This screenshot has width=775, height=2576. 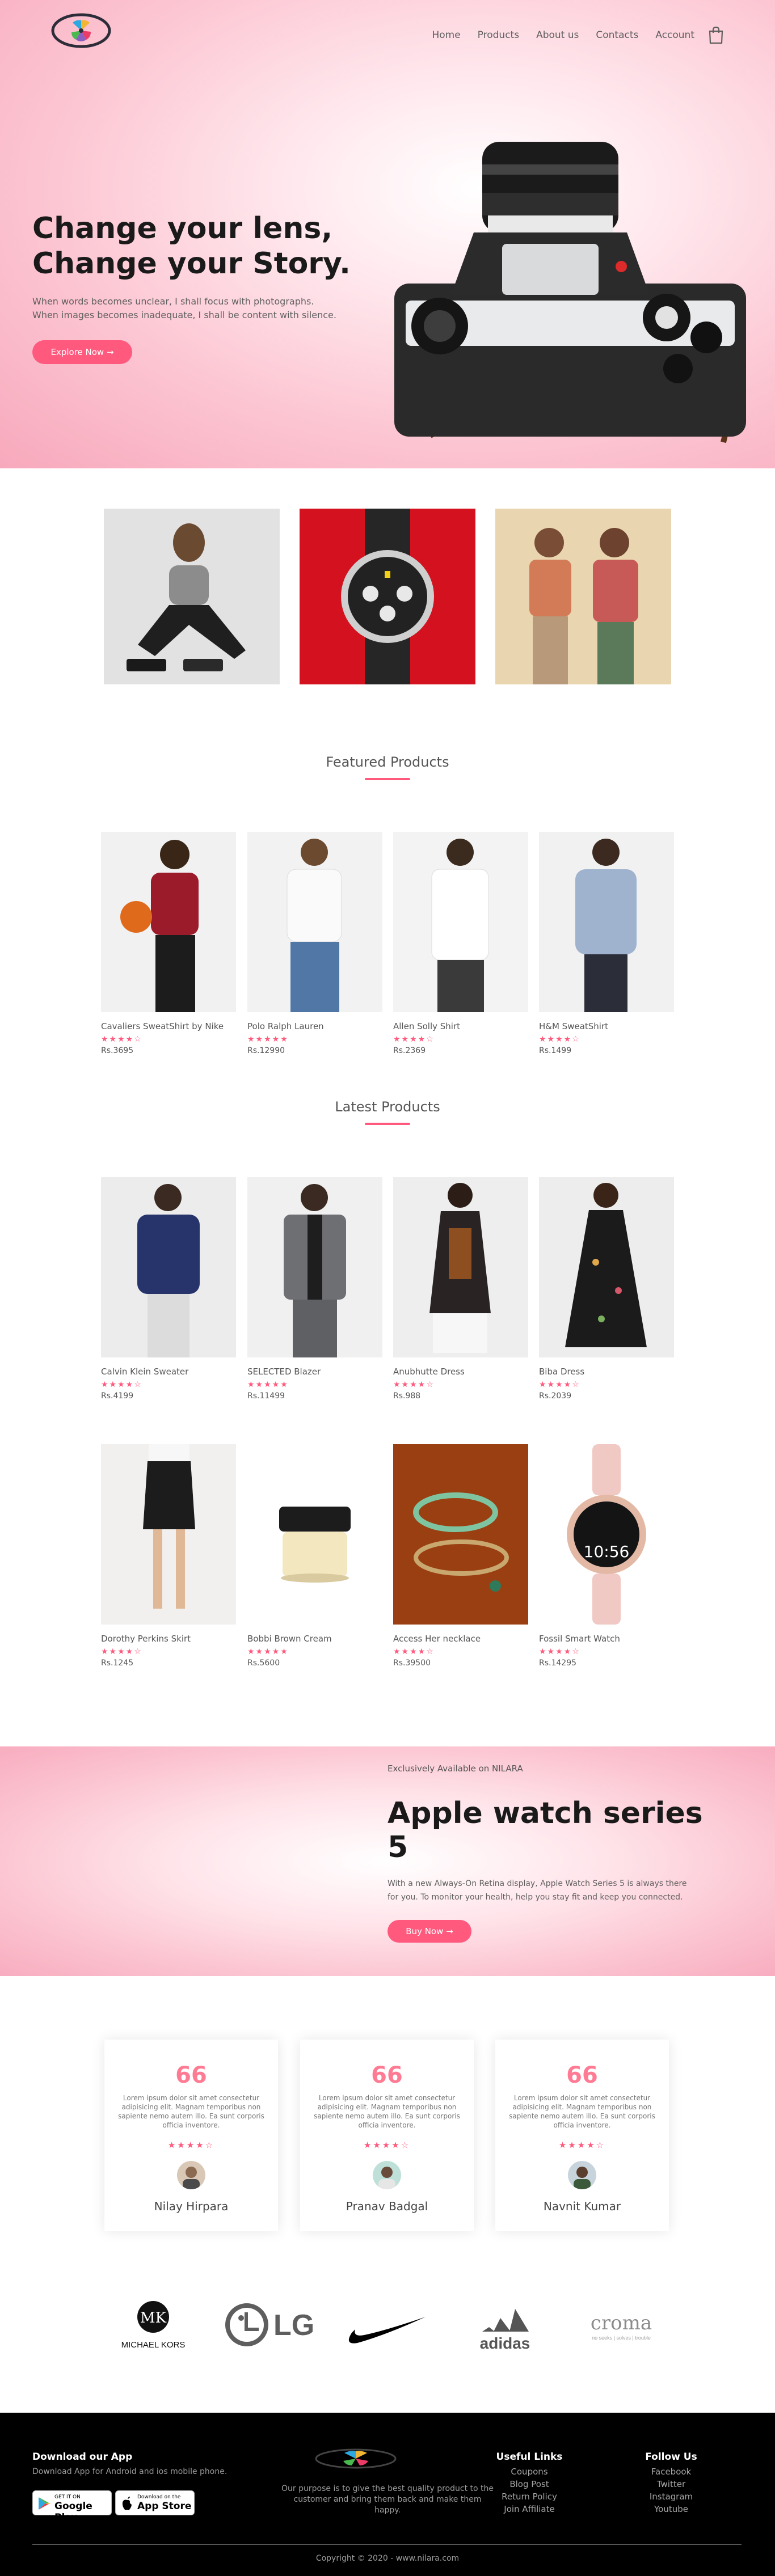 What do you see at coordinates (387, 596) in the screenshot?
I see `category-image-watches` at bounding box center [387, 596].